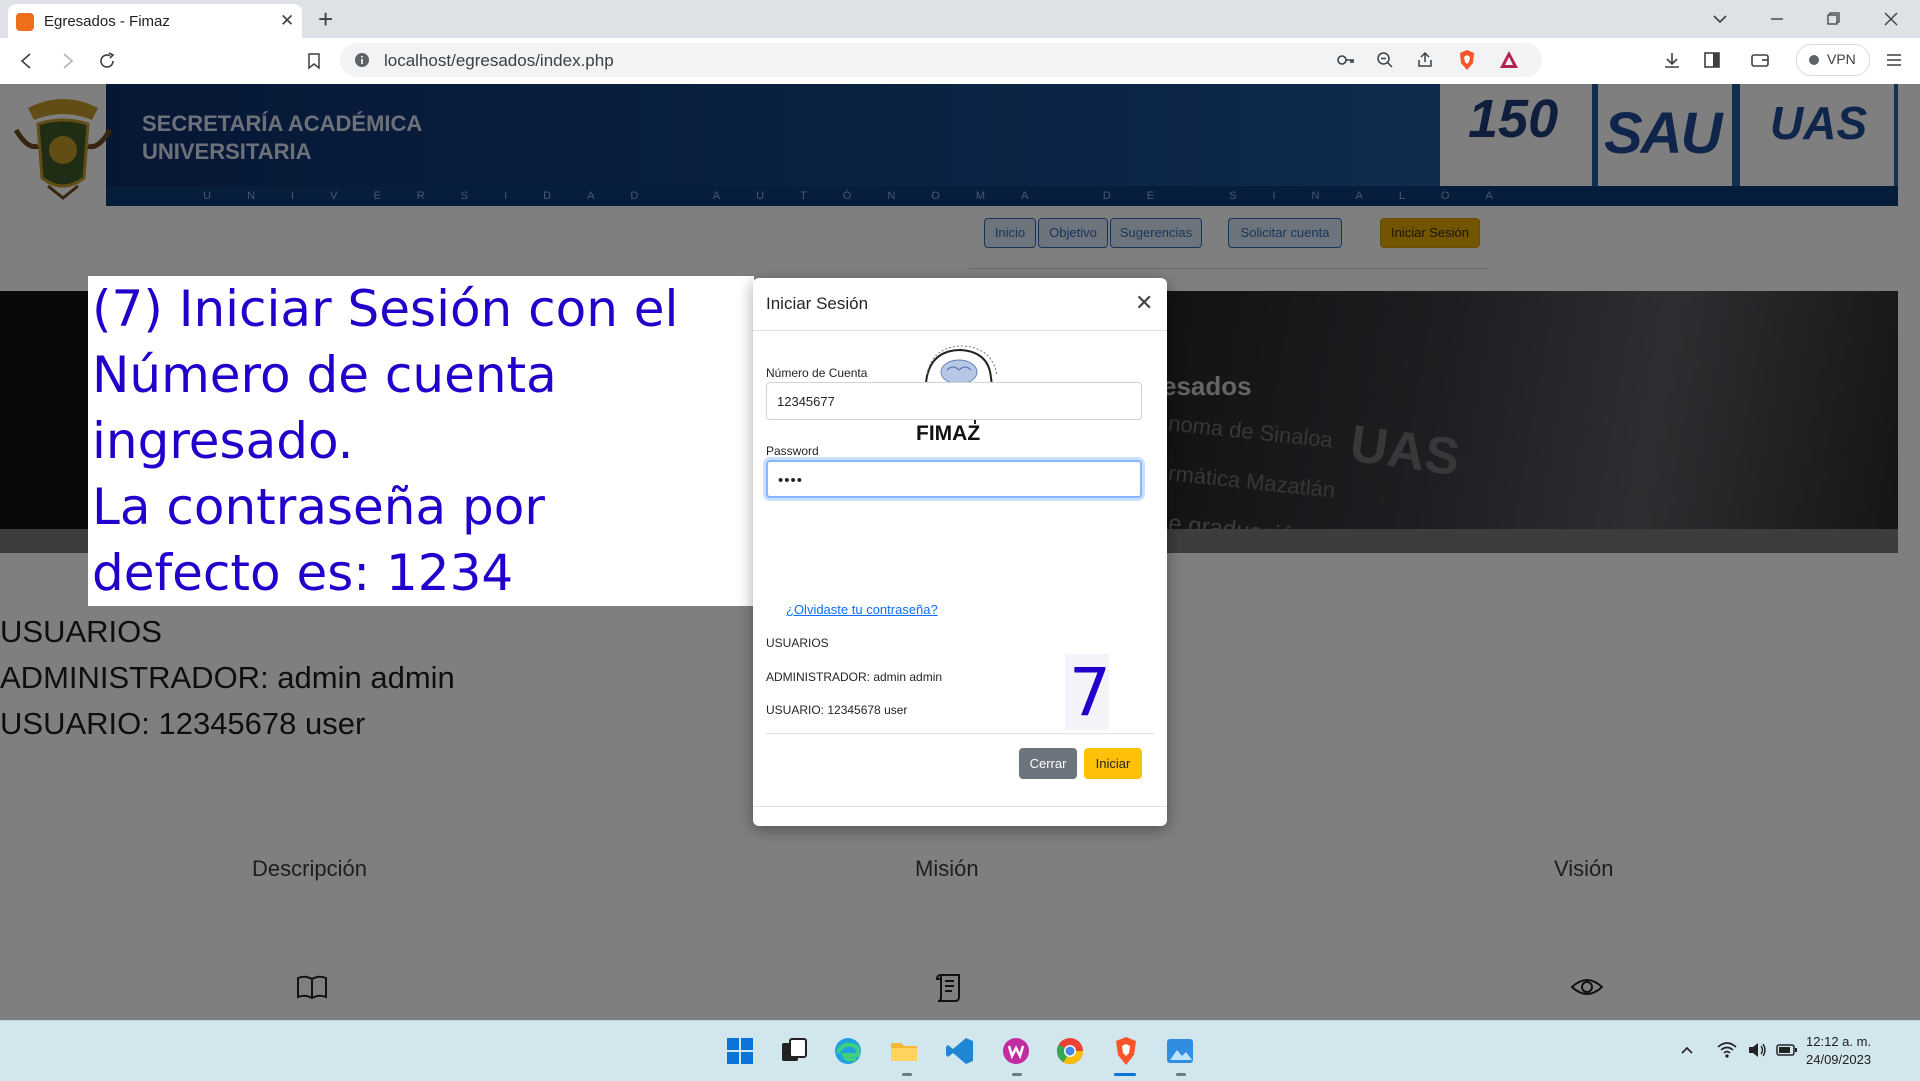  What do you see at coordinates (1814, 60) in the screenshot?
I see `vpn-status-icon` at bounding box center [1814, 60].